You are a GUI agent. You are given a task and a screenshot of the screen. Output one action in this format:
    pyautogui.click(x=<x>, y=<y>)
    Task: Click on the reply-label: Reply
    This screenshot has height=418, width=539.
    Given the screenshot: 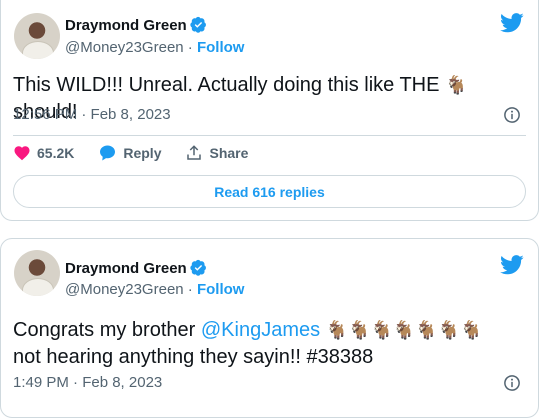 What is the action you would take?
    pyautogui.click(x=142, y=153)
    